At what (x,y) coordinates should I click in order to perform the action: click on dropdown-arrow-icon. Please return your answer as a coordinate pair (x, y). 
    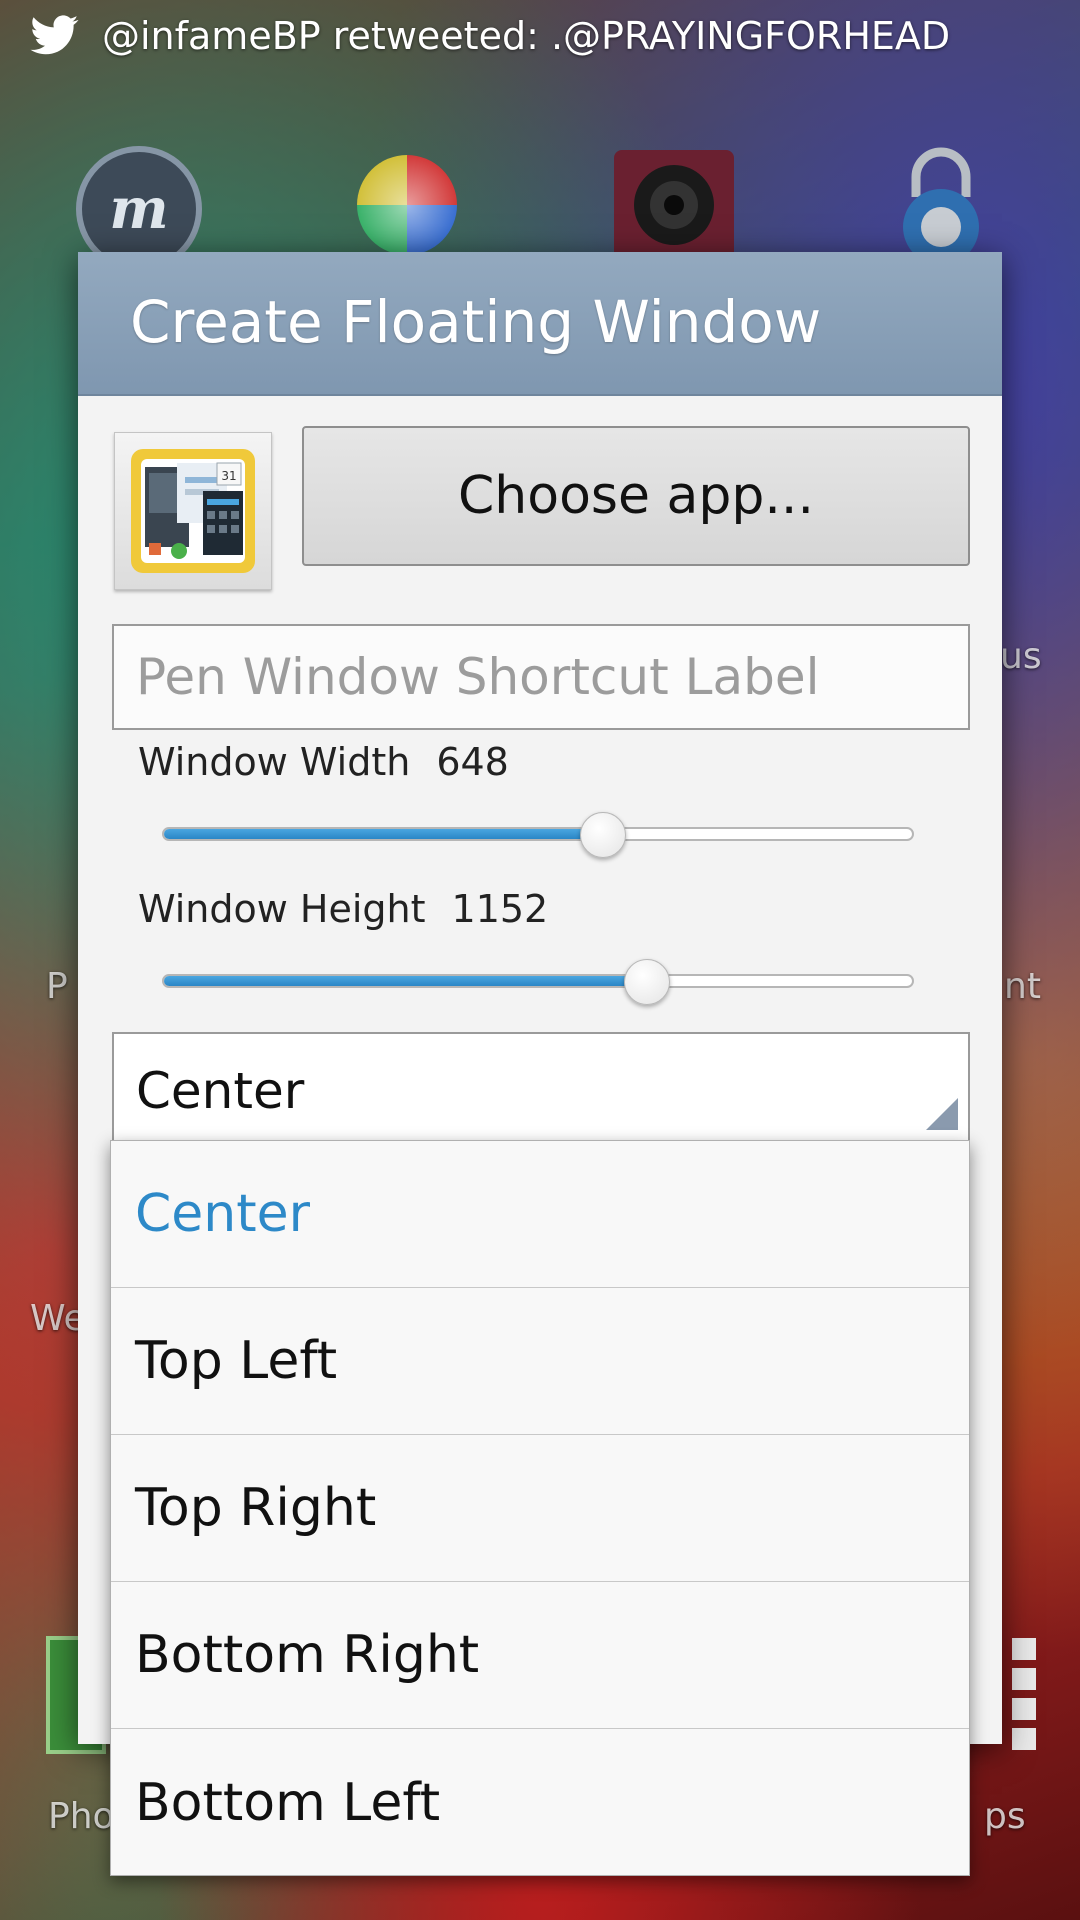
    Looking at the image, I should click on (942, 1114).